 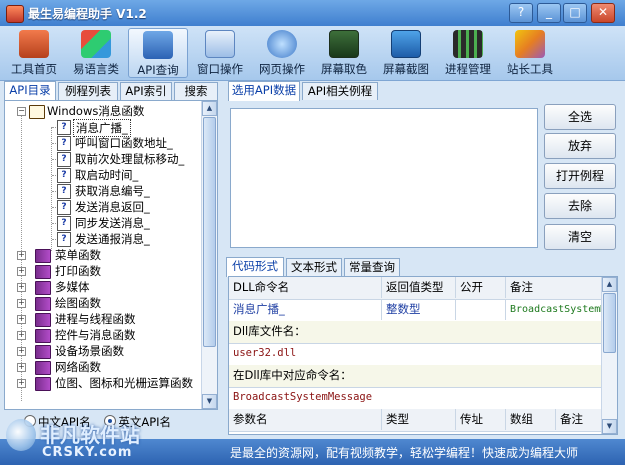 I want to click on toolbar-api-query: API查询, so click(x=158, y=53).